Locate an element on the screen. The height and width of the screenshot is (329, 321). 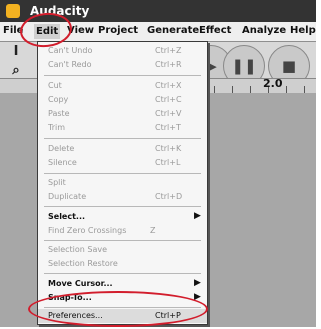
menu-item-copy: Copy Ctrl+C is located at coordinates (122, 100).